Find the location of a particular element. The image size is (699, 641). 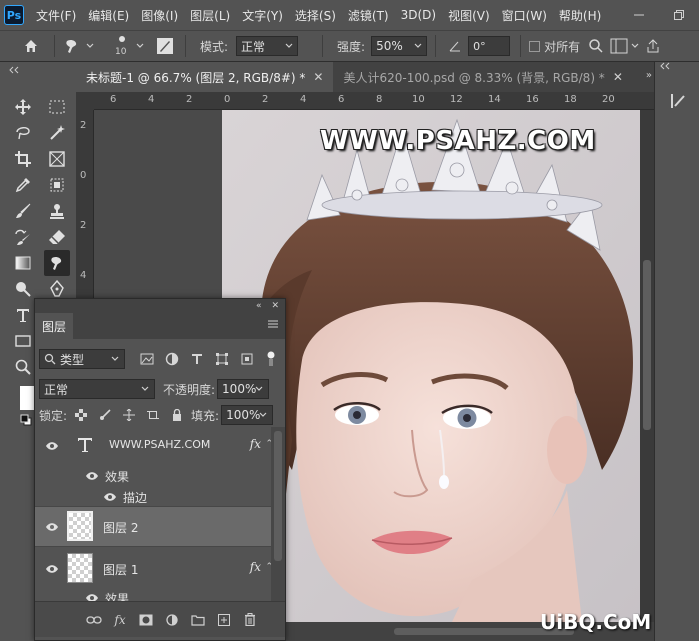

smudge-tool is located at coordinates (57, 263).